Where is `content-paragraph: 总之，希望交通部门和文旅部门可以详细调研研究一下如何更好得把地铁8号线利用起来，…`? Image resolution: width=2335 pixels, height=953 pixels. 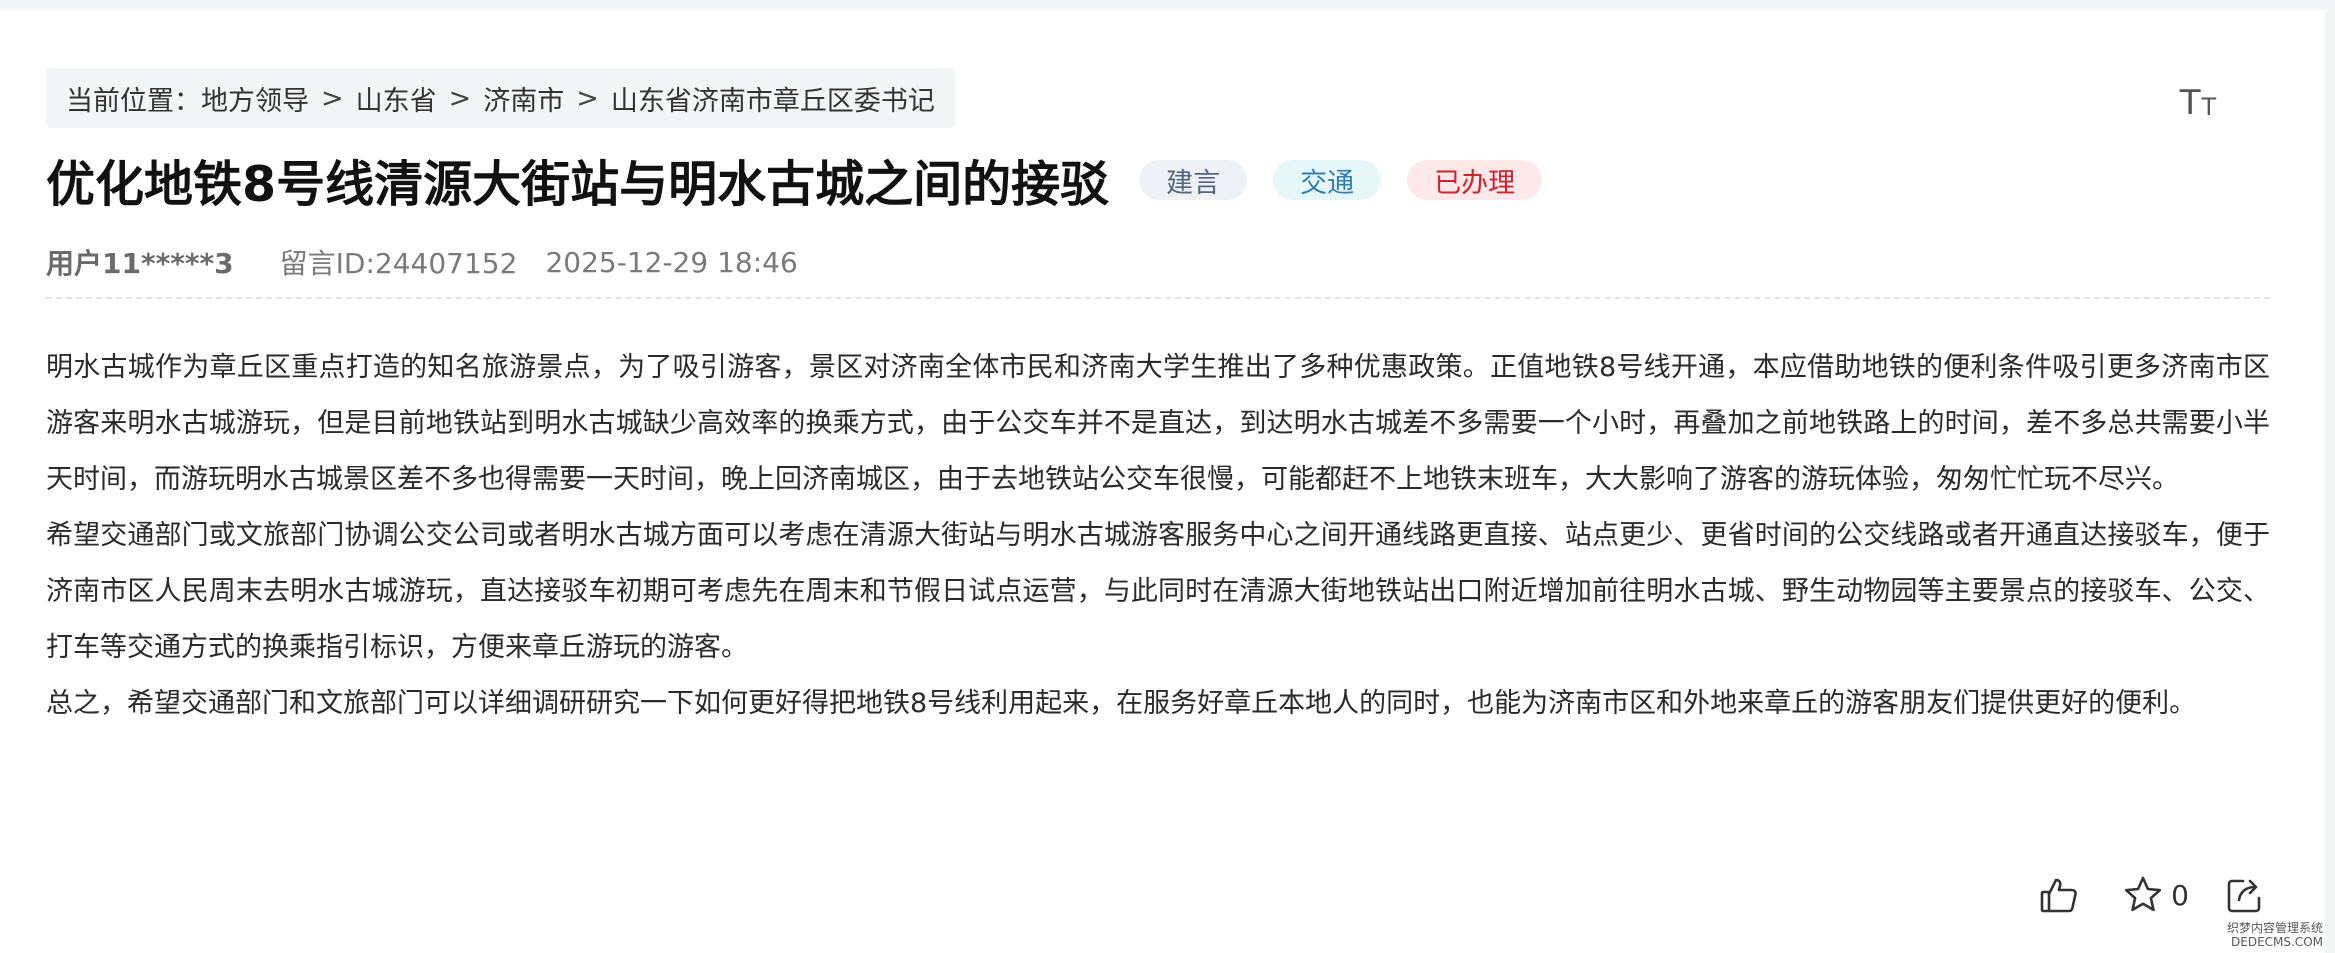
content-paragraph: 总之，希望交通部门和文旅部门可以详细调研研究一下如何更好得把地铁8号线利用起来，… is located at coordinates (1121, 703).